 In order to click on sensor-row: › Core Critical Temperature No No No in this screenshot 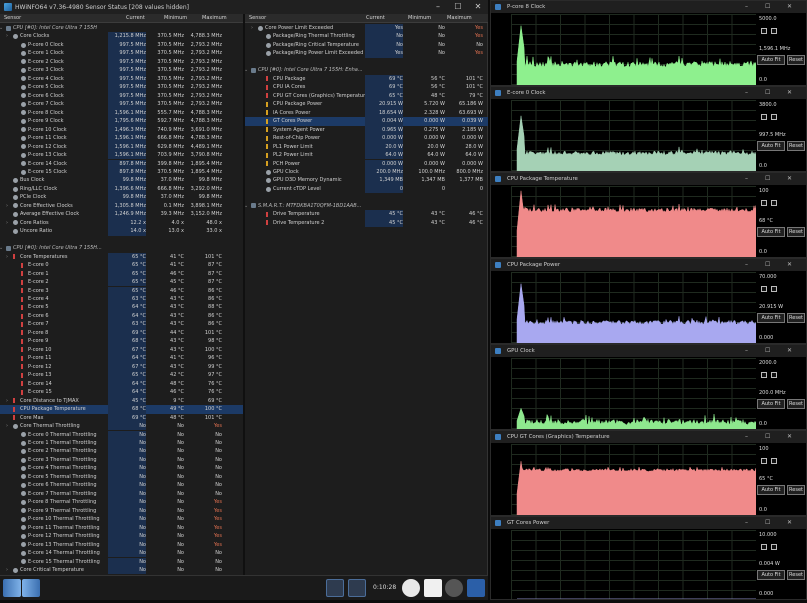, I will do `click(121, 570)`.